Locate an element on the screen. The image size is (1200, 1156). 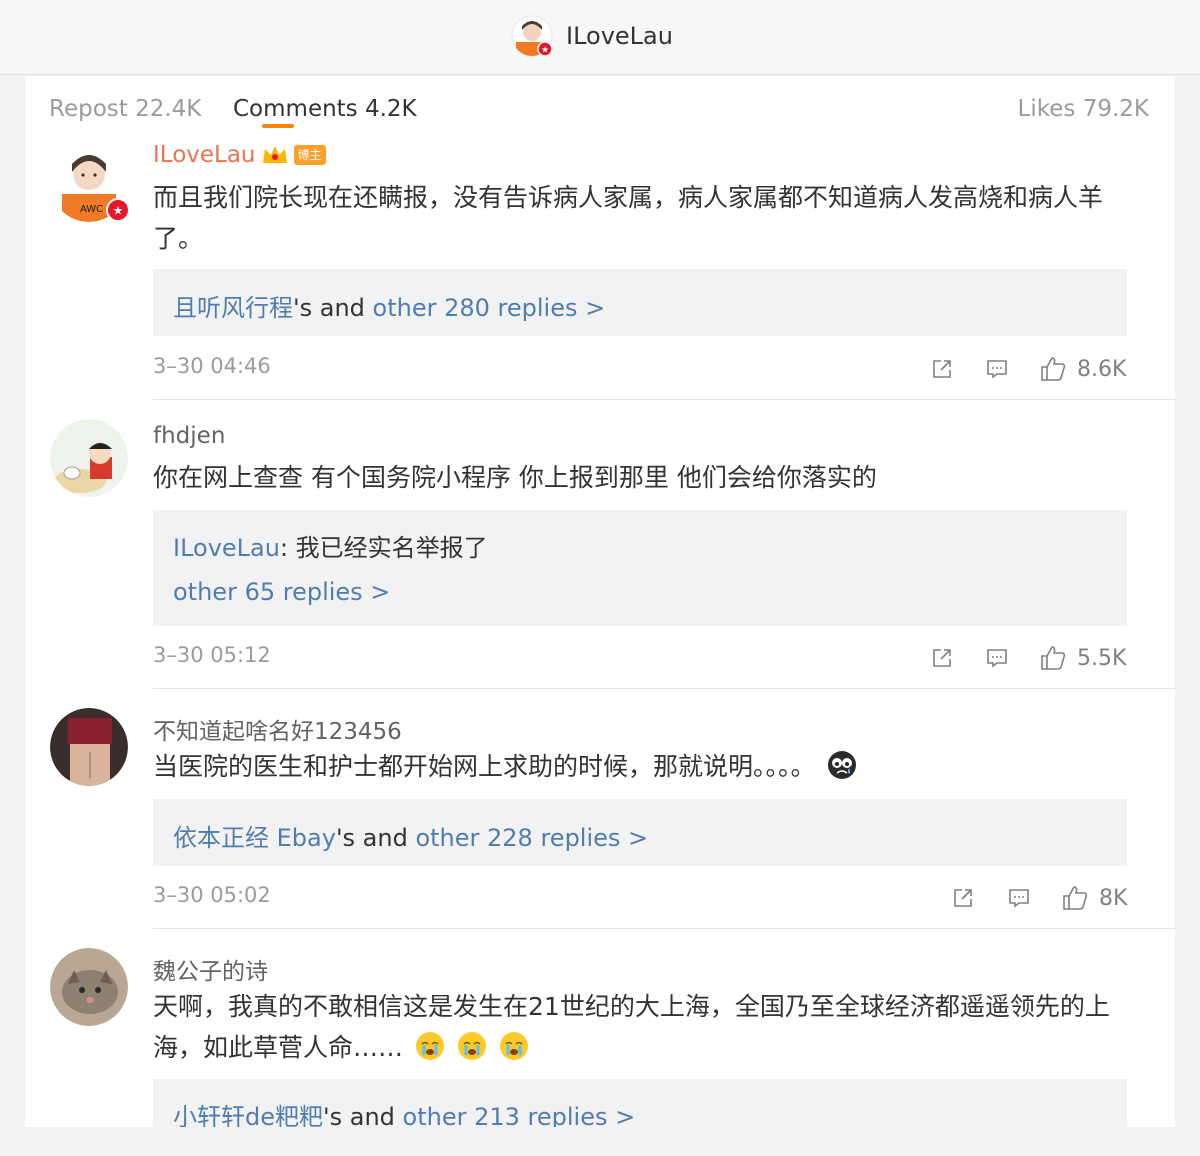
top-bar: ★ ILoveLau is located at coordinates (600, 37).